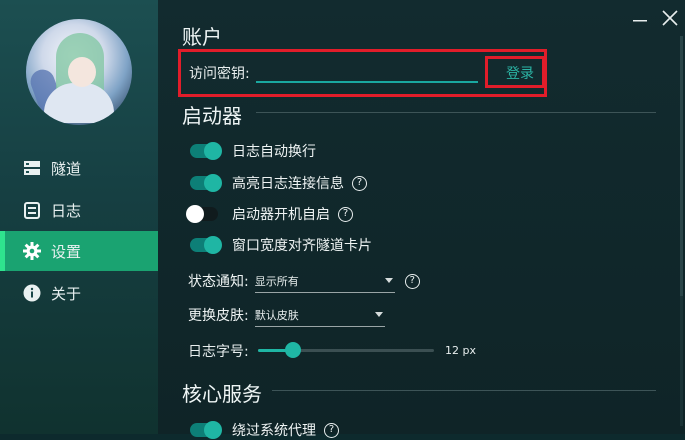 The image size is (685, 440). Describe the element at coordinates (274, 152) in the screenshot. I see `toggle-label: 日志自动换行` at that location.